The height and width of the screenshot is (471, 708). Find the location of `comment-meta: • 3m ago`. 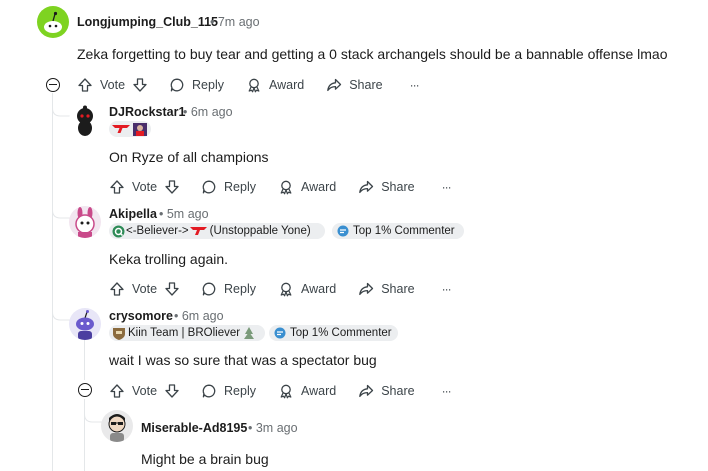

comment-meta: • 3m ago is located at coordinates (273, 428).